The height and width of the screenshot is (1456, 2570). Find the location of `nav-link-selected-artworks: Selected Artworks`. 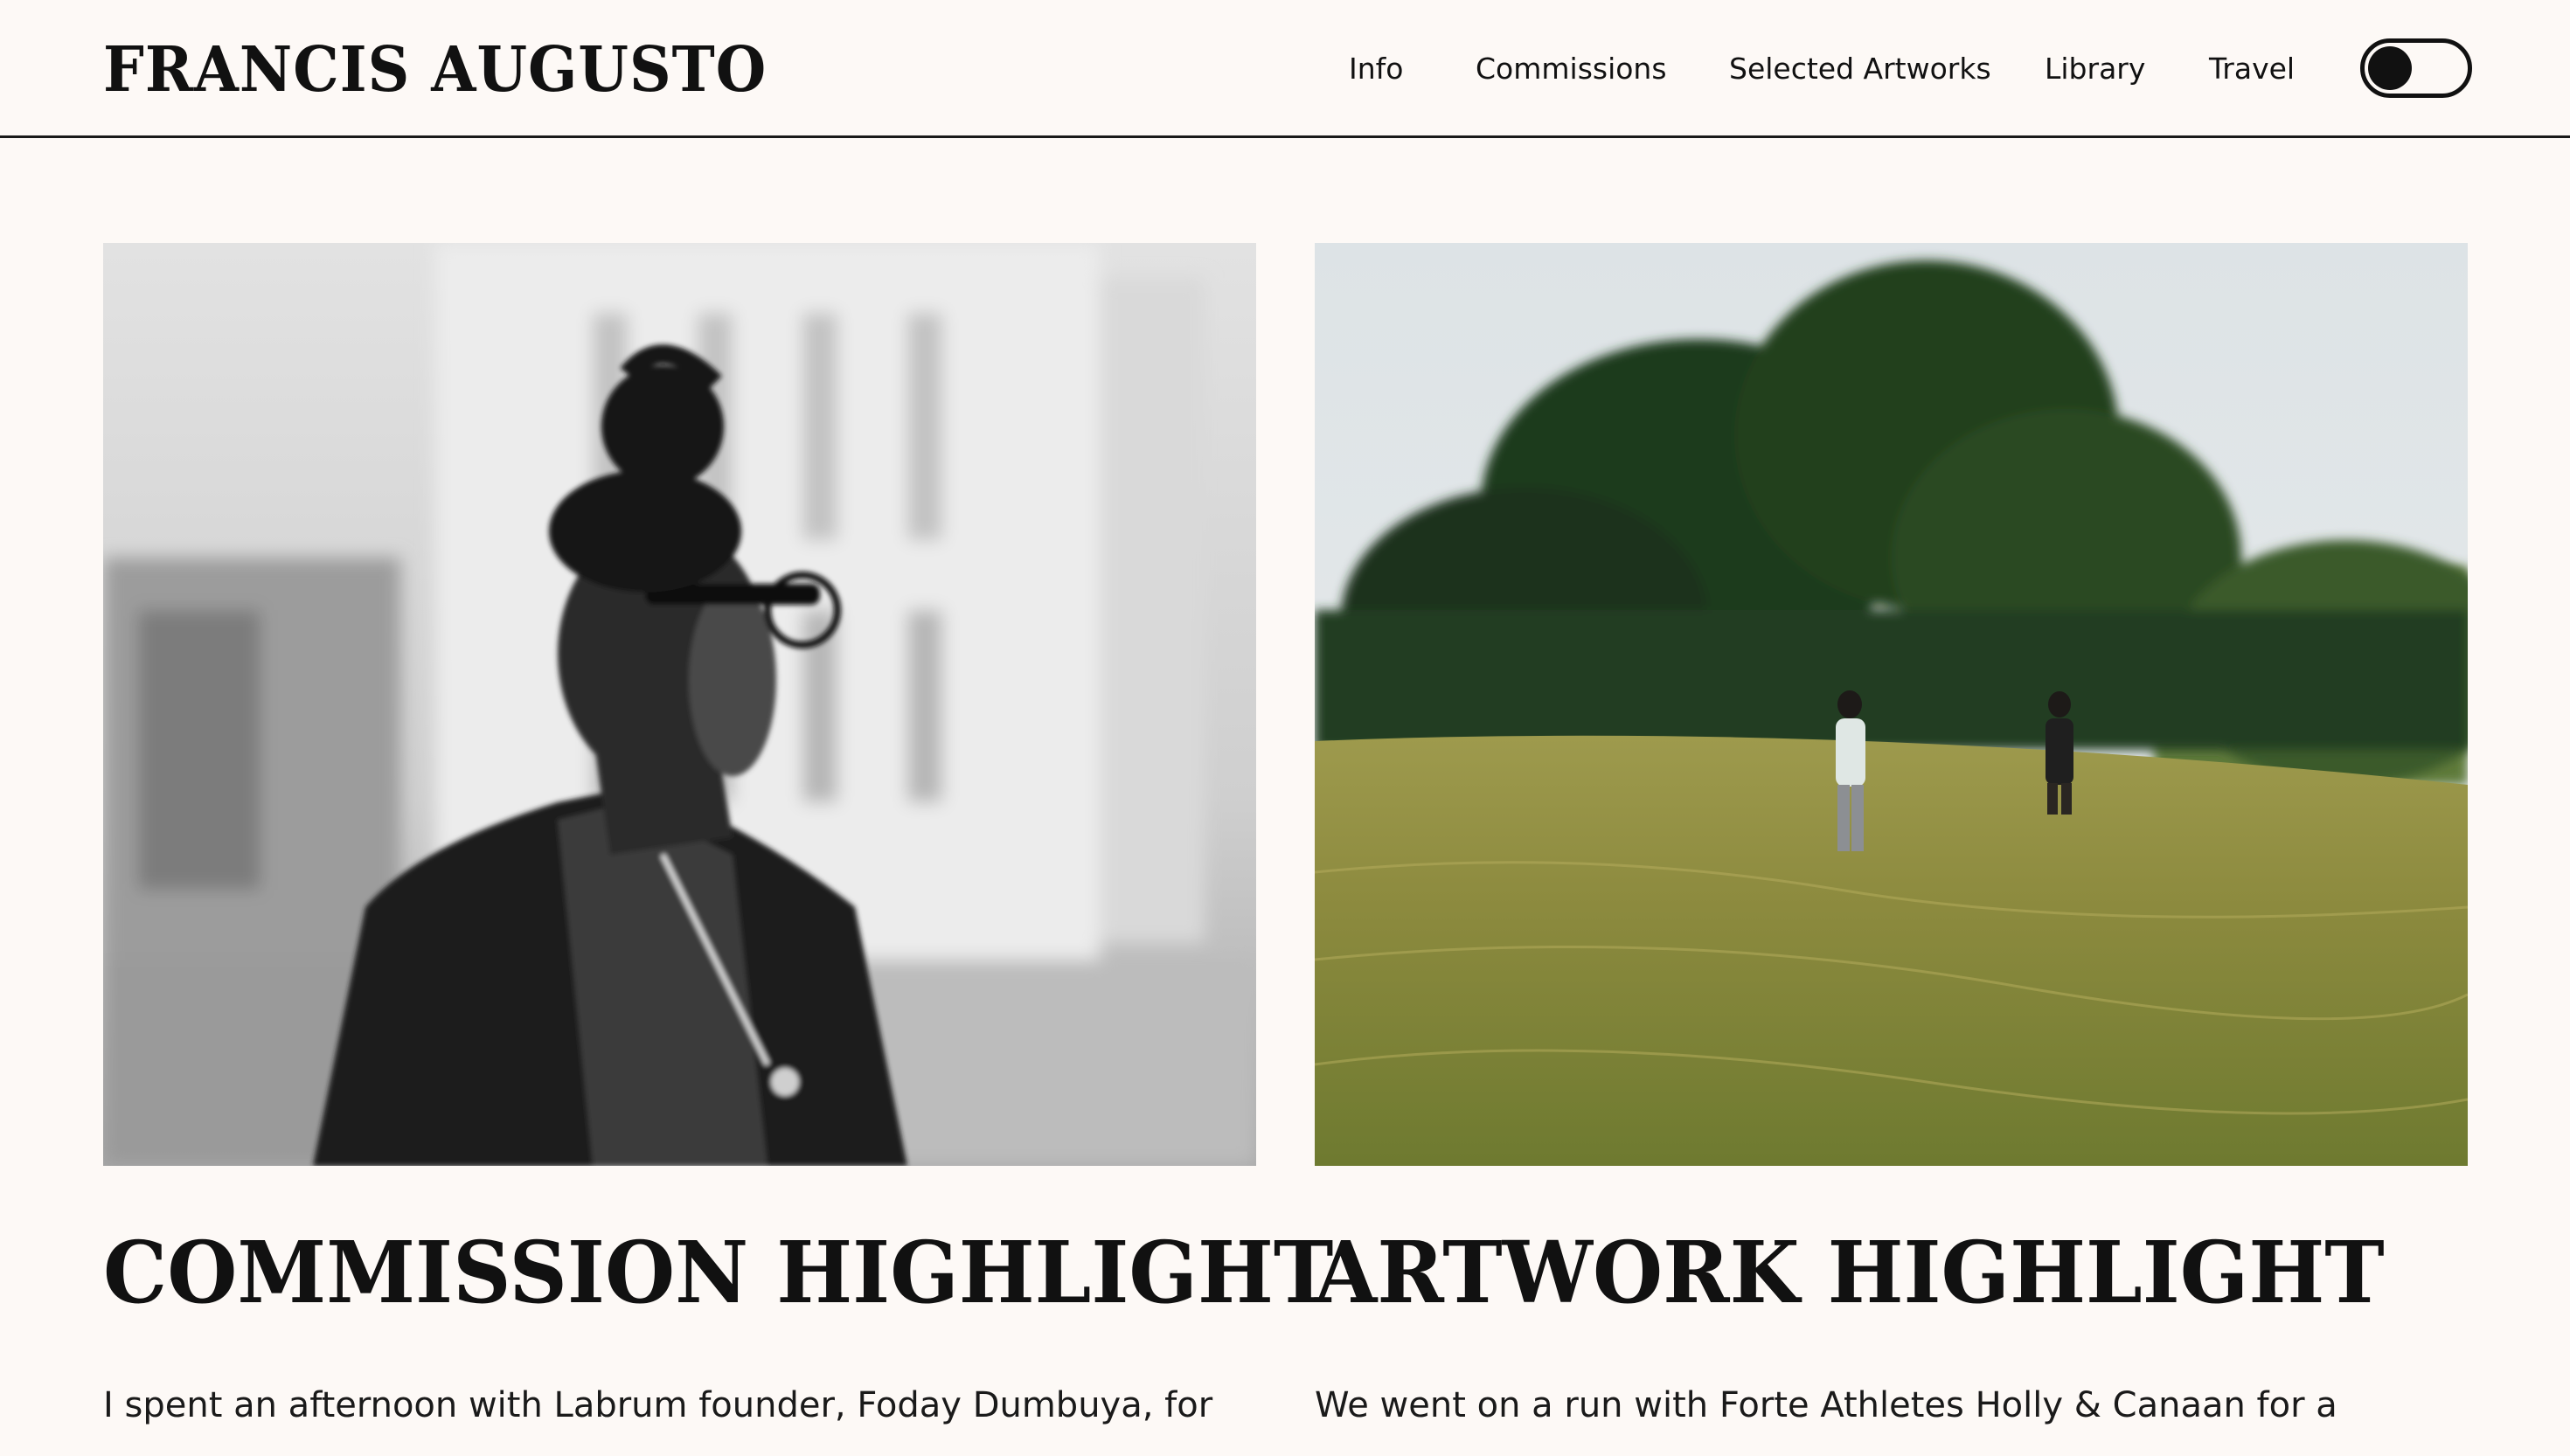

nav-link-selected-artworks: Selected Artworks is located at coordinates (1860, 69).